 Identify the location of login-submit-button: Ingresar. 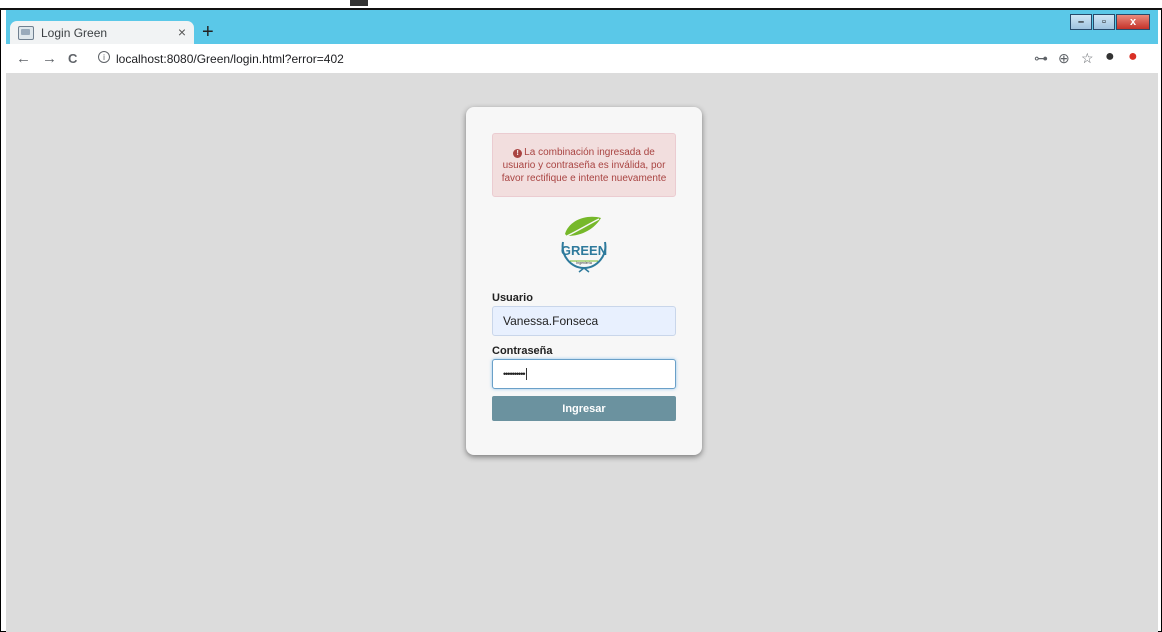
(584, 408).